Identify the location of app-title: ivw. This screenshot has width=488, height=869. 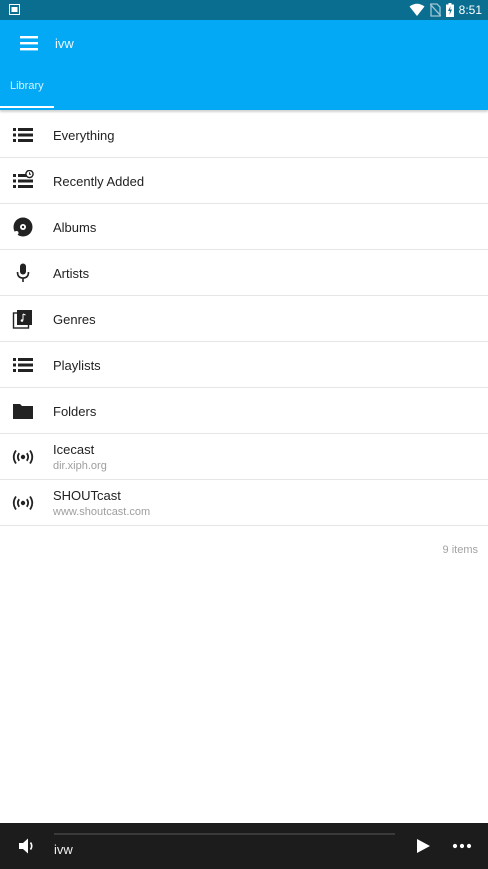
(64, 43).